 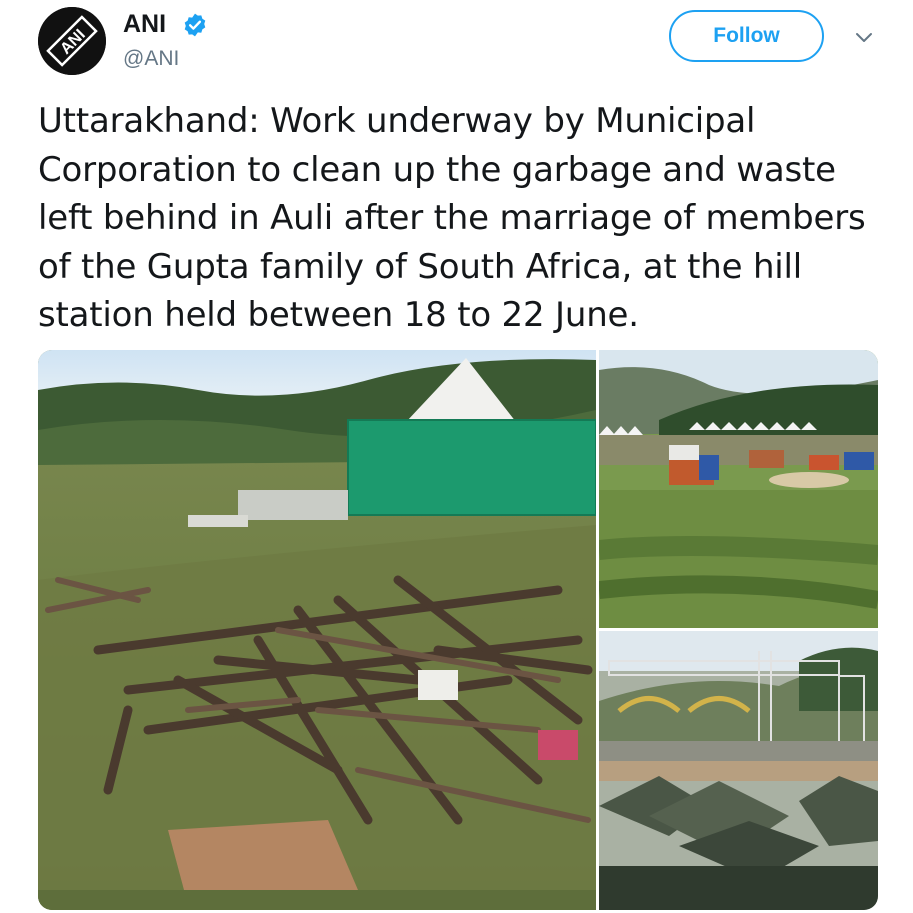 What do you see at coordinates (738, 489) in the screenshot?
I see `photo-trucks-meadow` at bounding box center [738, 489].